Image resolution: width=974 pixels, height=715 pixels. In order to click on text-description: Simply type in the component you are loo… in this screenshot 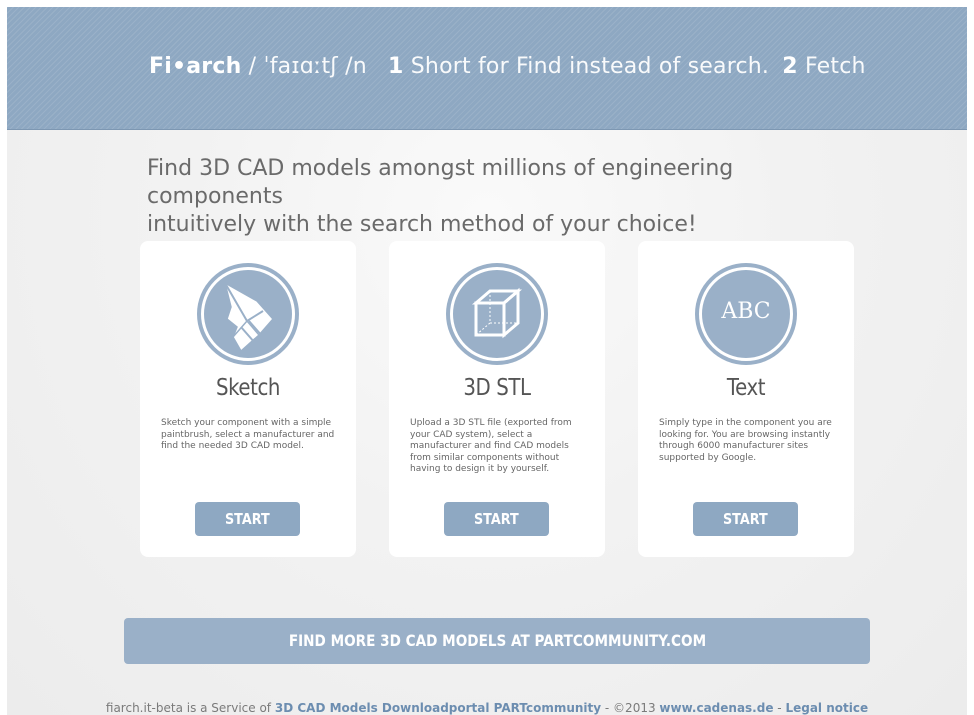, I will do `click(745, 440)`.